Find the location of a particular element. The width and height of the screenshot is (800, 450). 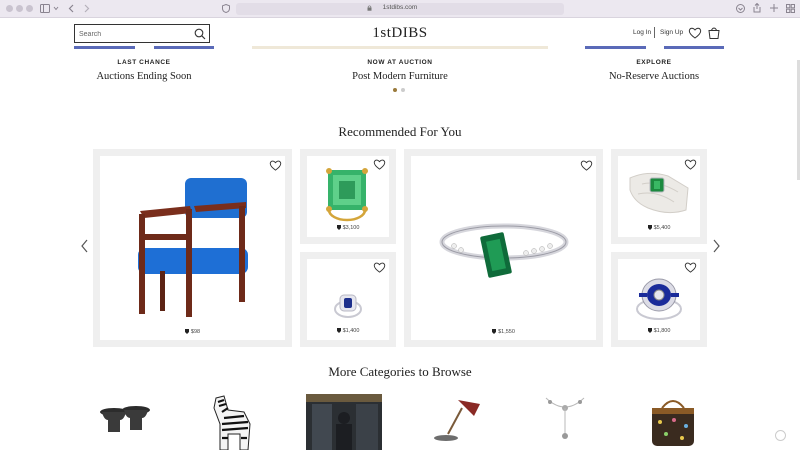

price-label: $3,100 is located at coordinates (348, 228).